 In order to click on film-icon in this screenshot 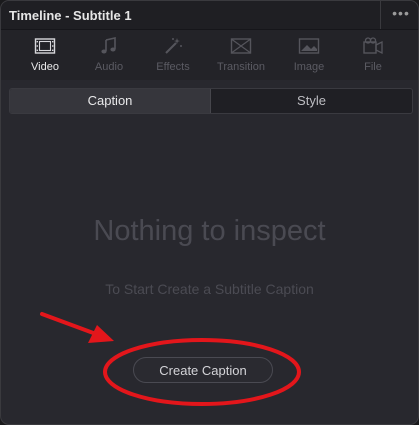, I will do `click(45, 46)`.